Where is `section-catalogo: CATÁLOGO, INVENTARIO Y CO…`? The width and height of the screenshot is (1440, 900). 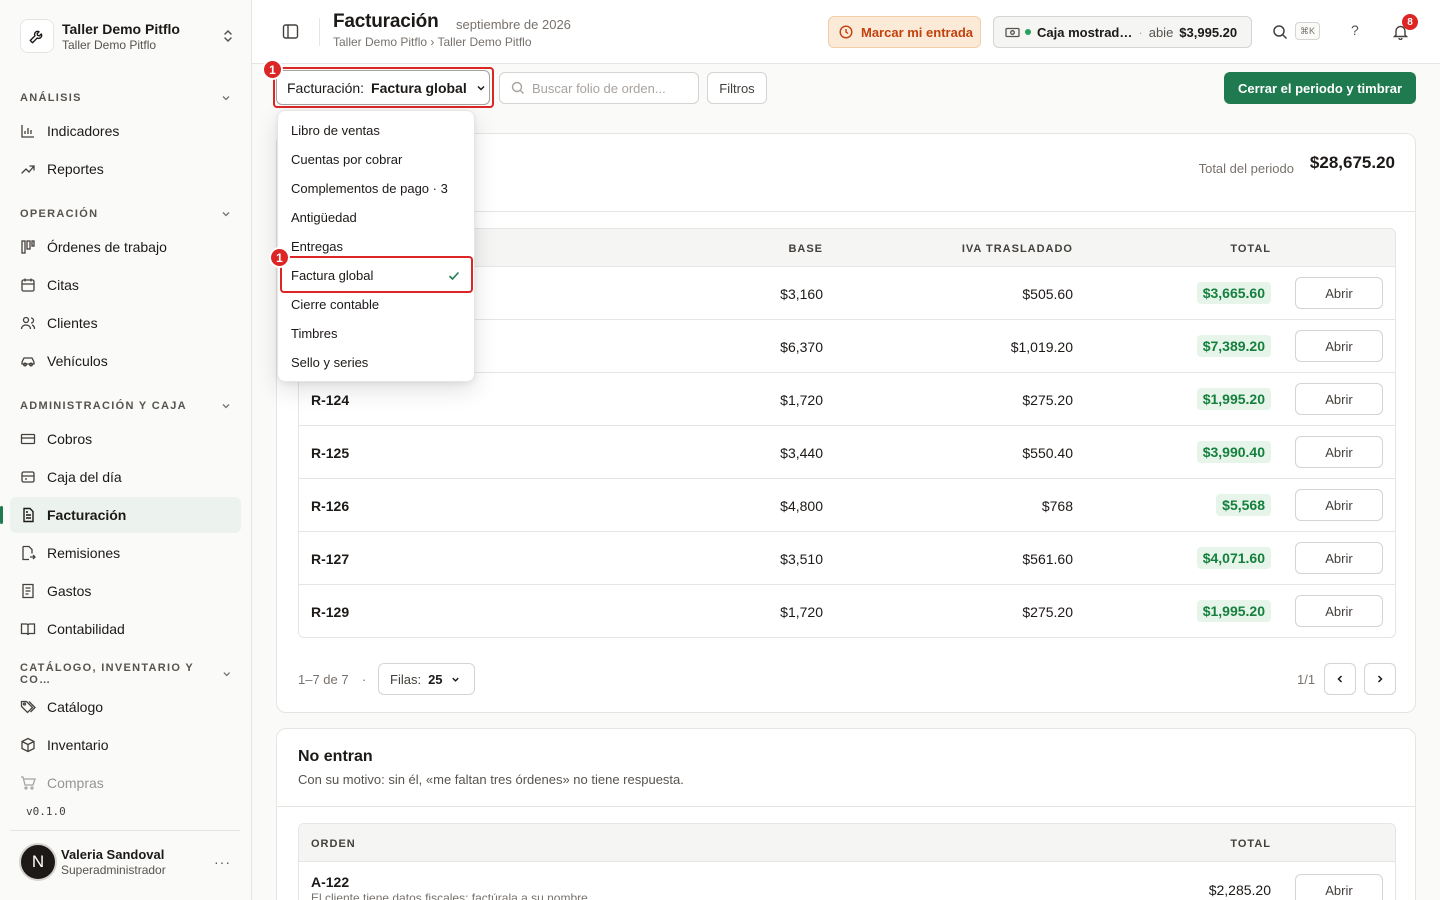 section-catalogo: CATÁLOGO, INVENTARIO Y CO… is located at coordinates (126, 674).